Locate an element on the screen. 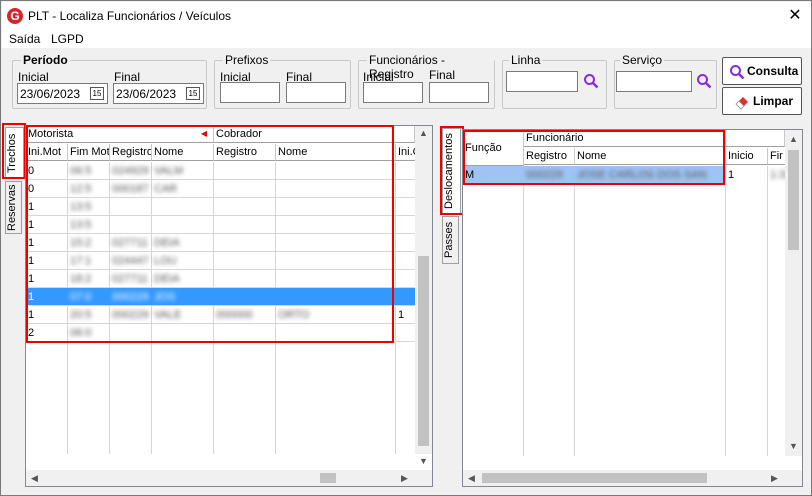  tab-passes: Passes is located at coordinates (450, 240).